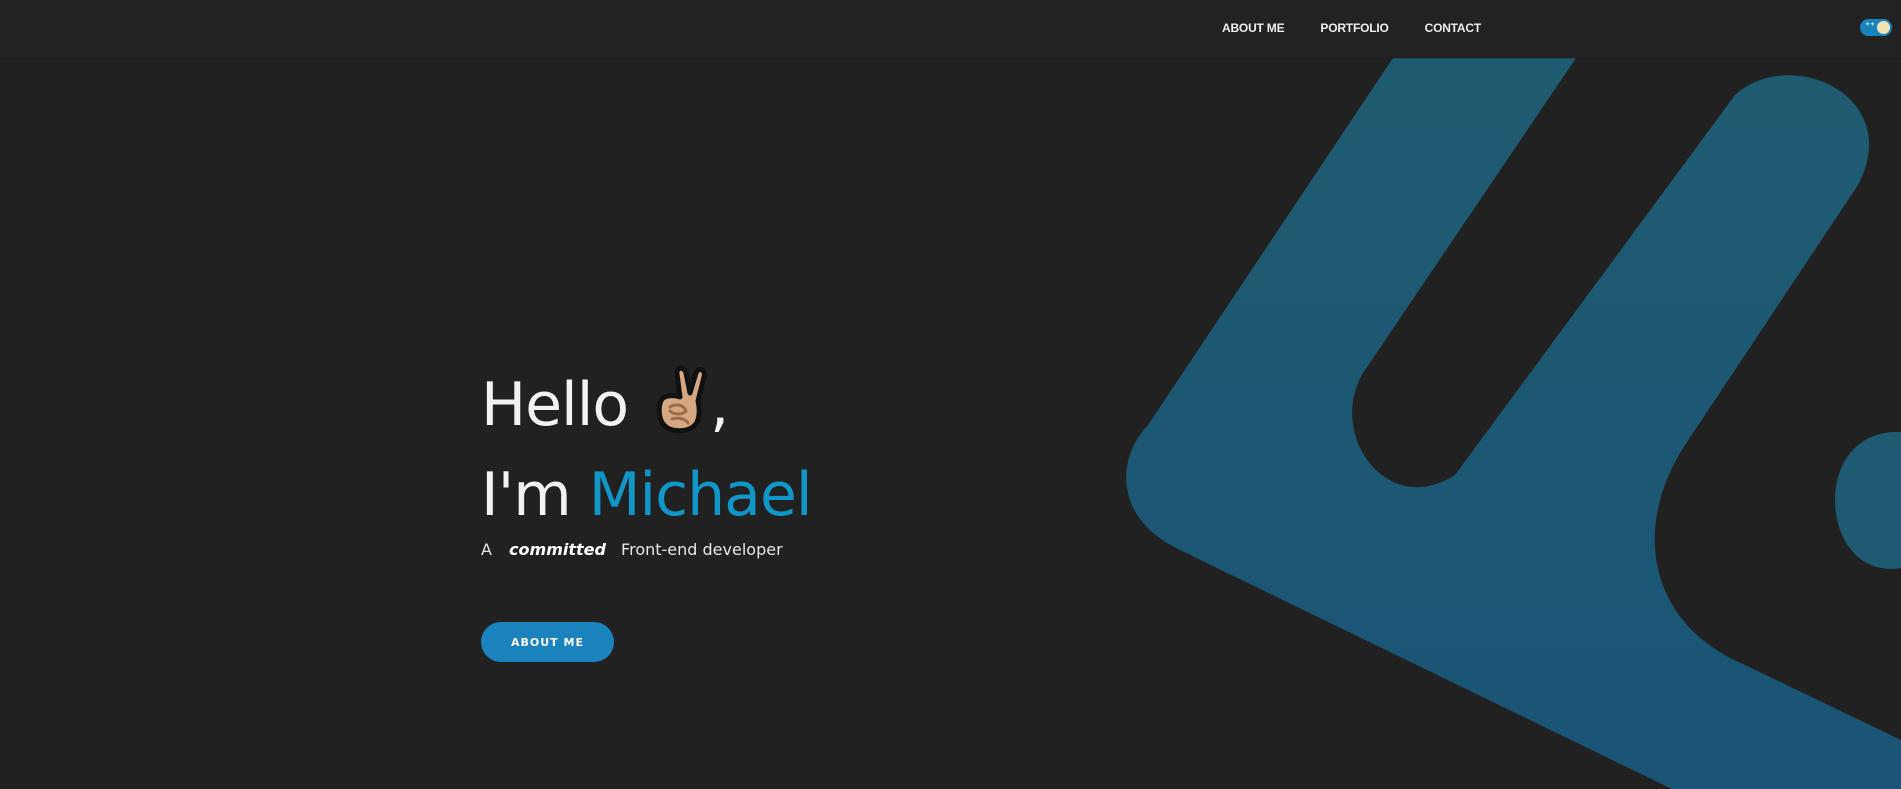  Describe the element at coordinates (1453, 28) in the screenshot. I see `nav-contact: CONTACT` at that location.